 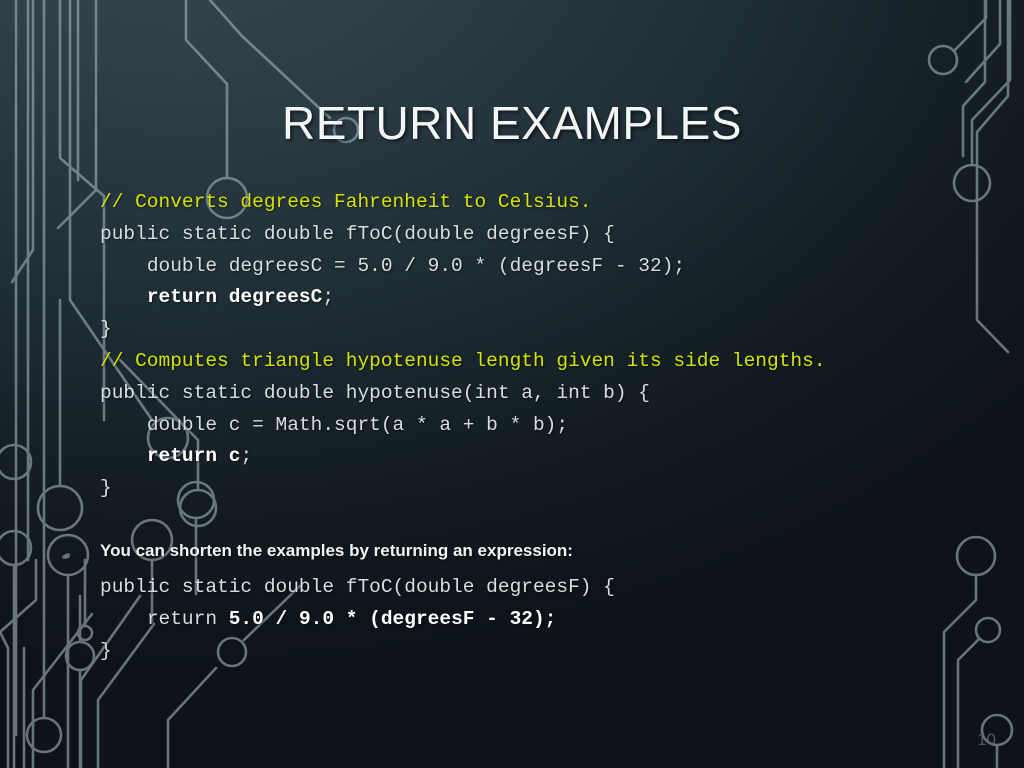 I want to click on code-line: return degreesC;, so click(x=540, y=298).